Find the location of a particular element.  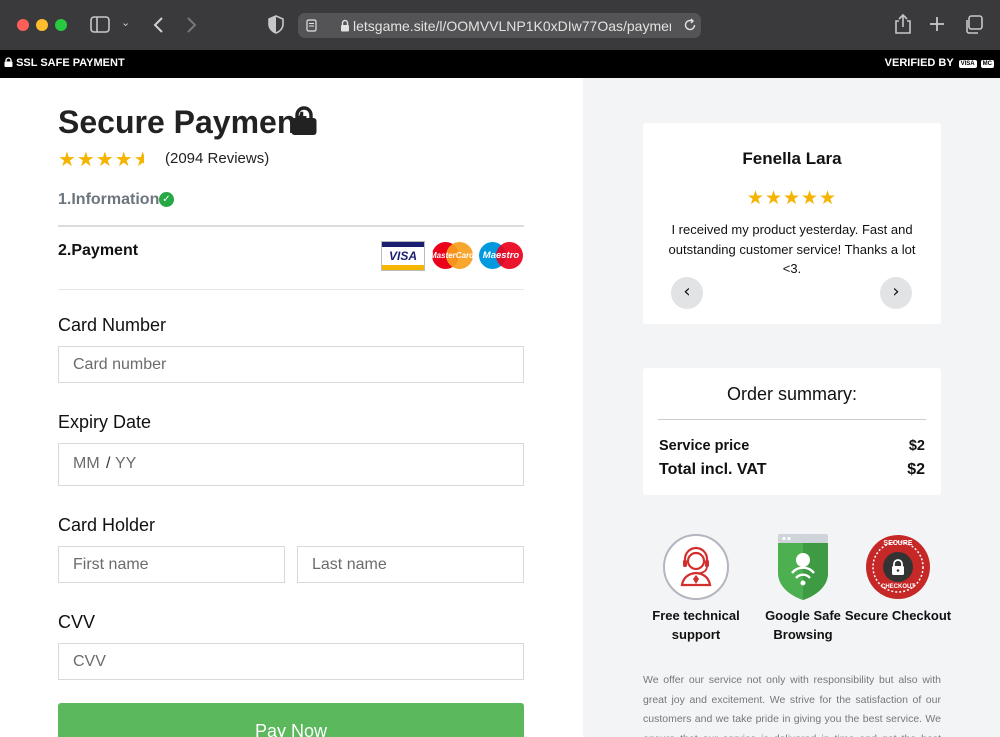

service-price-row: Service price $2 is located at coordinates (792, 446).